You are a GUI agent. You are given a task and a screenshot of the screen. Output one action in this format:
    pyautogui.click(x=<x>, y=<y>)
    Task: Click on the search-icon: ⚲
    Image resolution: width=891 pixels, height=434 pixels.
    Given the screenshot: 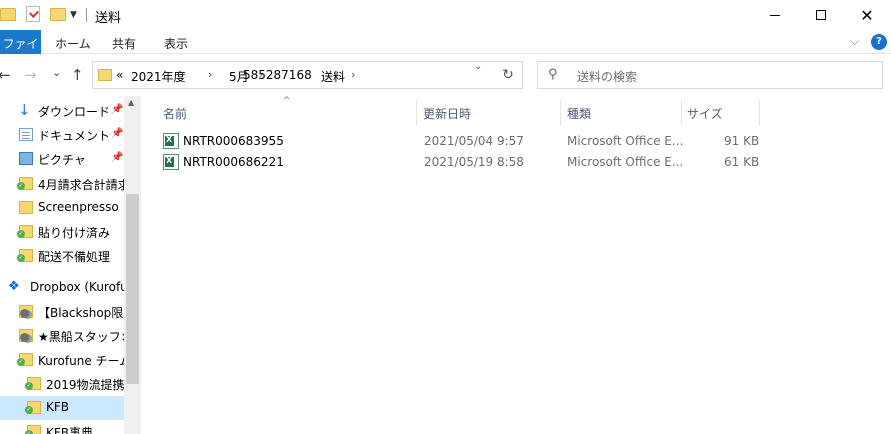 What is the action you would take?
    pyautogui.click(x=553, y=74)
    